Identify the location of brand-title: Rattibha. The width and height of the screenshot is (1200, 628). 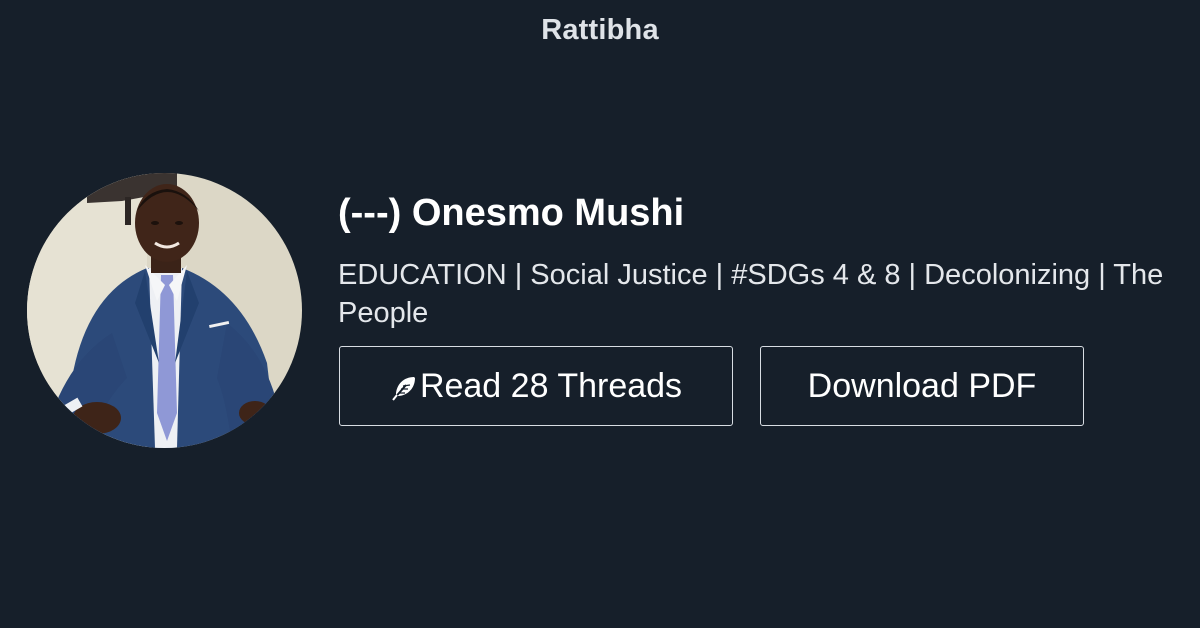
(600, 30).